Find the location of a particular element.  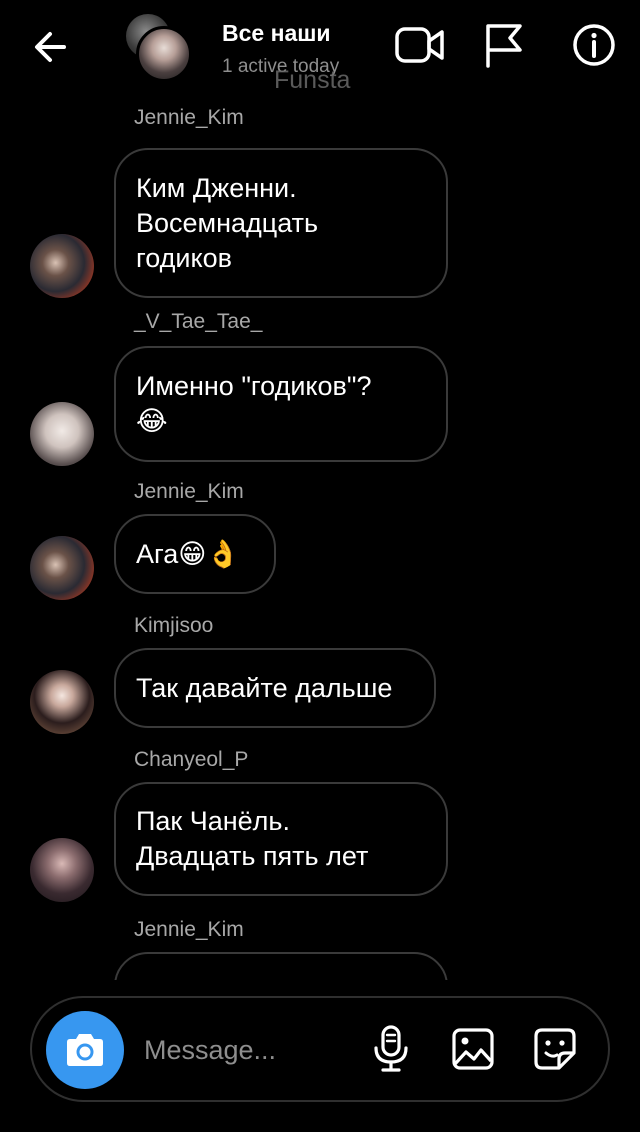

message-line: Восемнадцать is located at coordinates (227, 222).